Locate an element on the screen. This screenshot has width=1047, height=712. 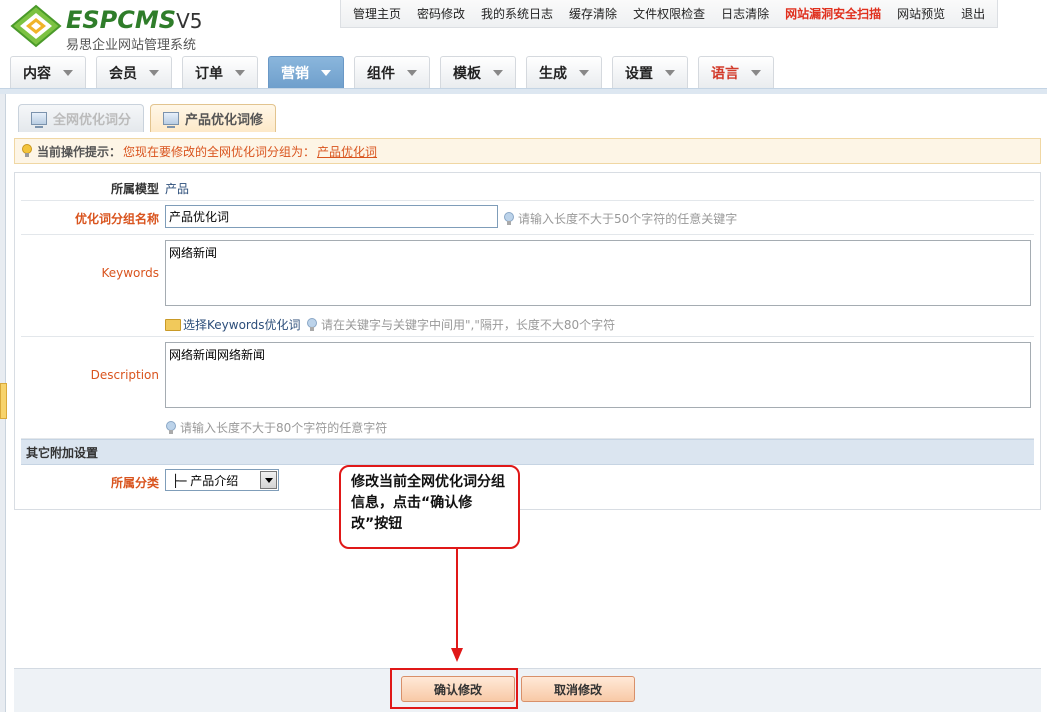
model-value: 产品 is located at coordinates (177, 189).